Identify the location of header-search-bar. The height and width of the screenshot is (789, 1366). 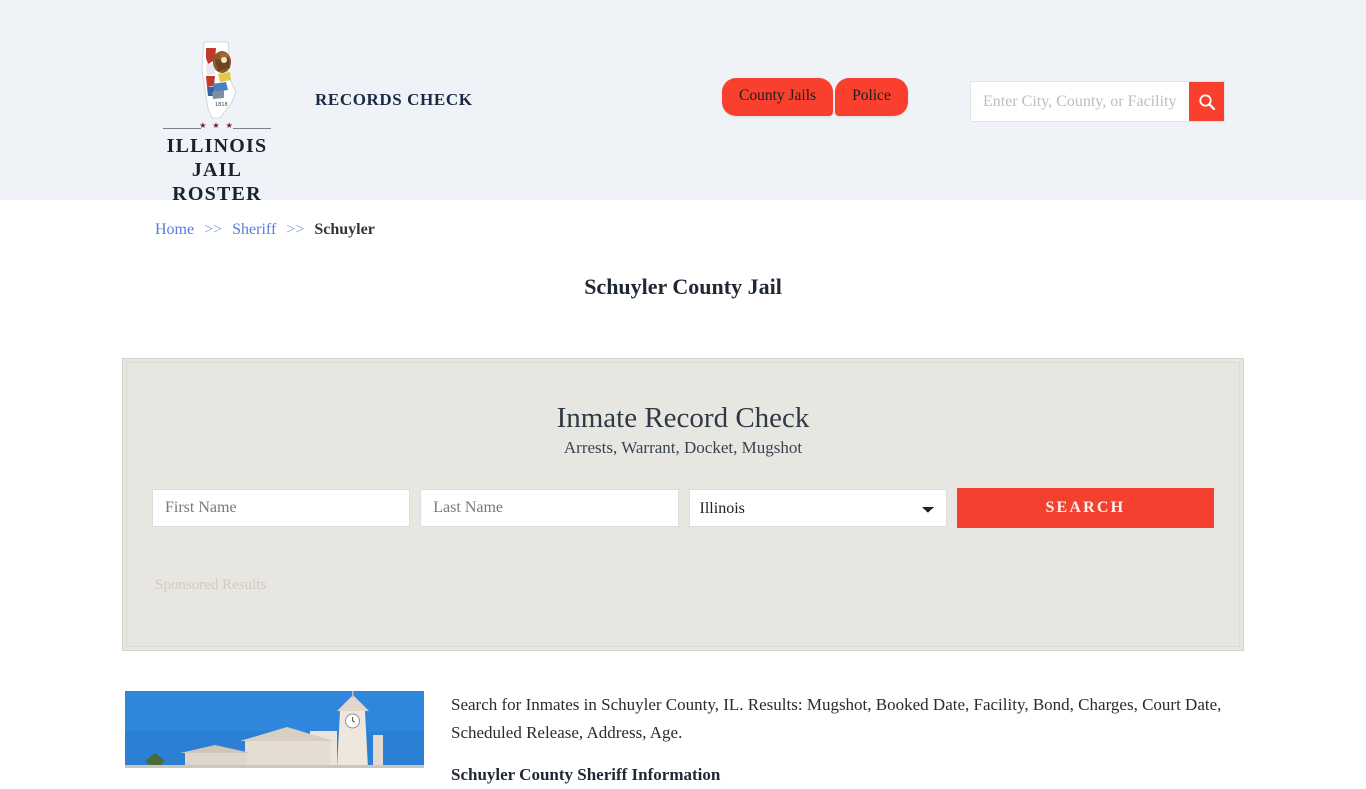
(1097, 101).